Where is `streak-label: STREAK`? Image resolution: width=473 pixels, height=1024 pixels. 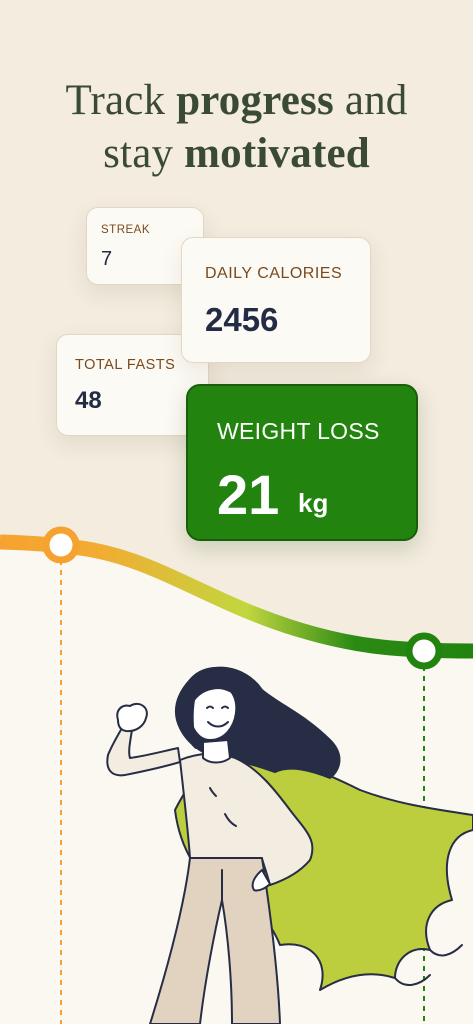
streak-label: STREAK is located at coordinates (126, 230).